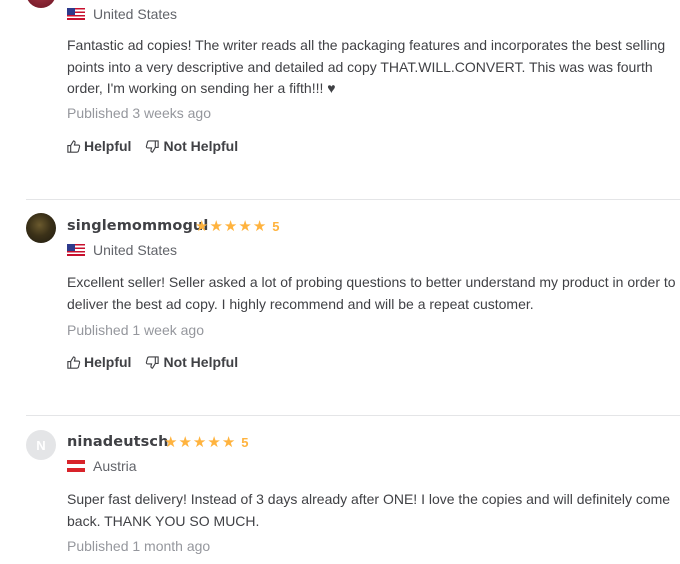 The image size is (680, 564). I want to click on reviewer-username: singlemommogul, so click(137, 226).